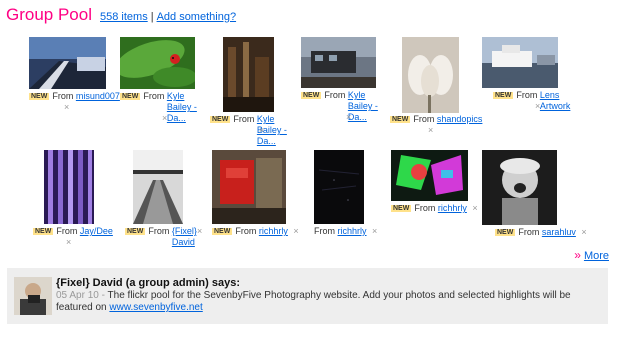 This screenshot has width=620, height=339. What do you see at coordinates (98, 96) in the screenshot?
I see `author-link: misund007` at bounding box center [98, 96].